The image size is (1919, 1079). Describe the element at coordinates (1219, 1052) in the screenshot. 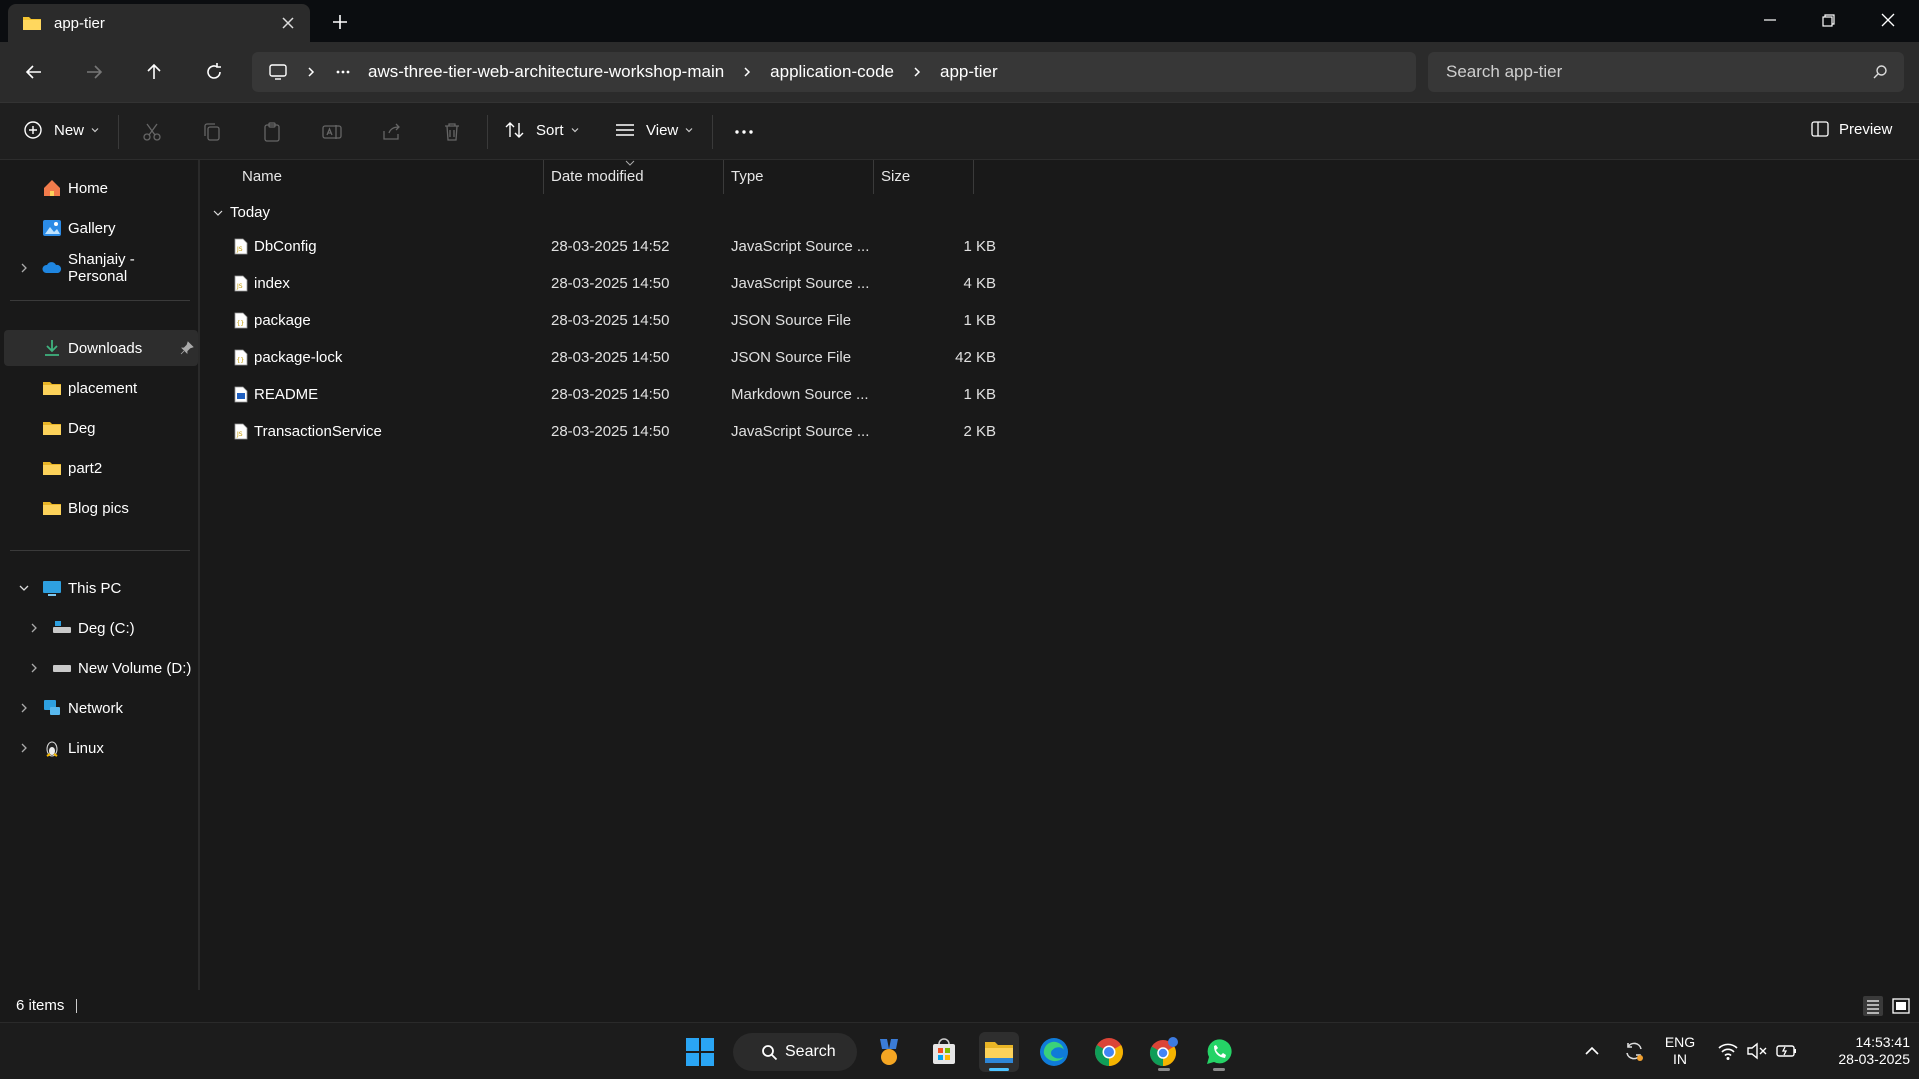

I see `taskbar-whatsapp` at that location.